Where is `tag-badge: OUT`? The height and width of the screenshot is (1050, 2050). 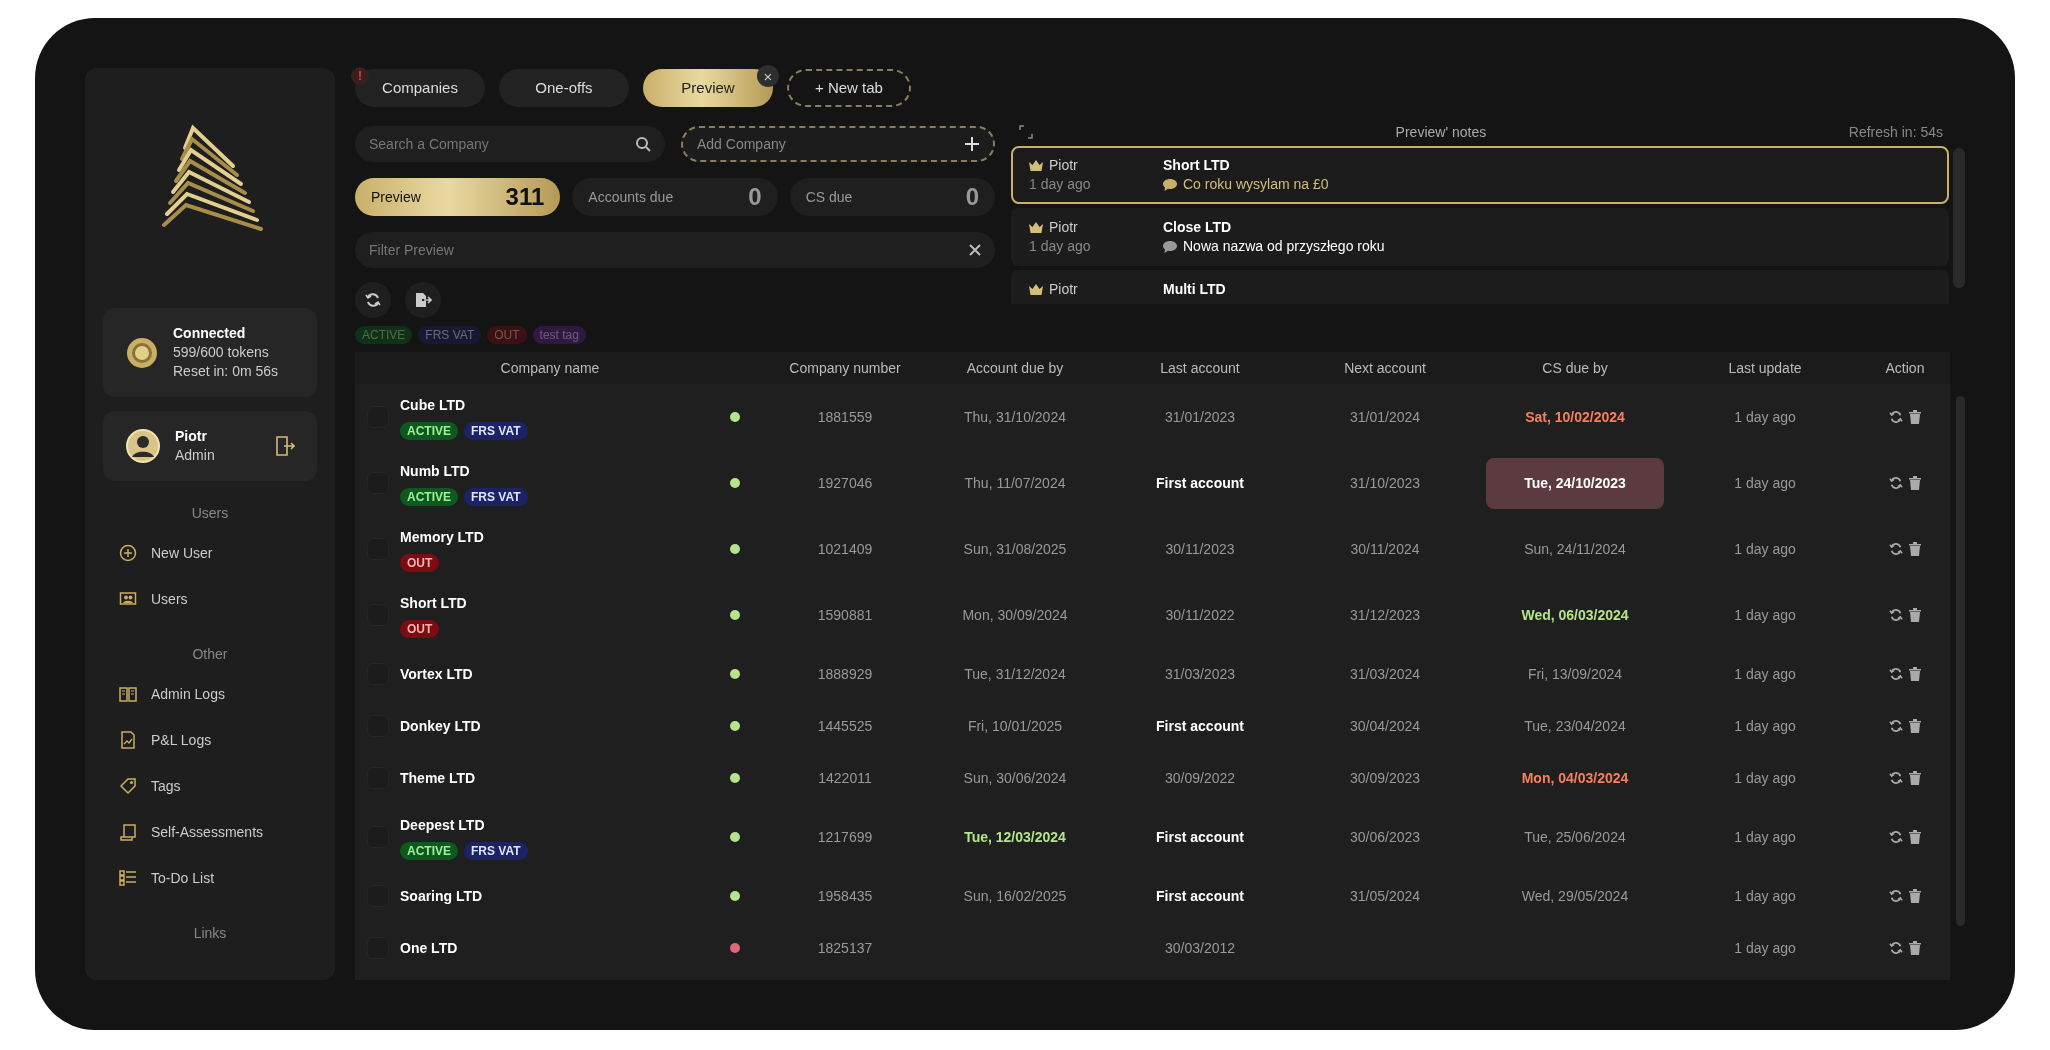 tag-badge: OUT is located at coordinates (420, 562).